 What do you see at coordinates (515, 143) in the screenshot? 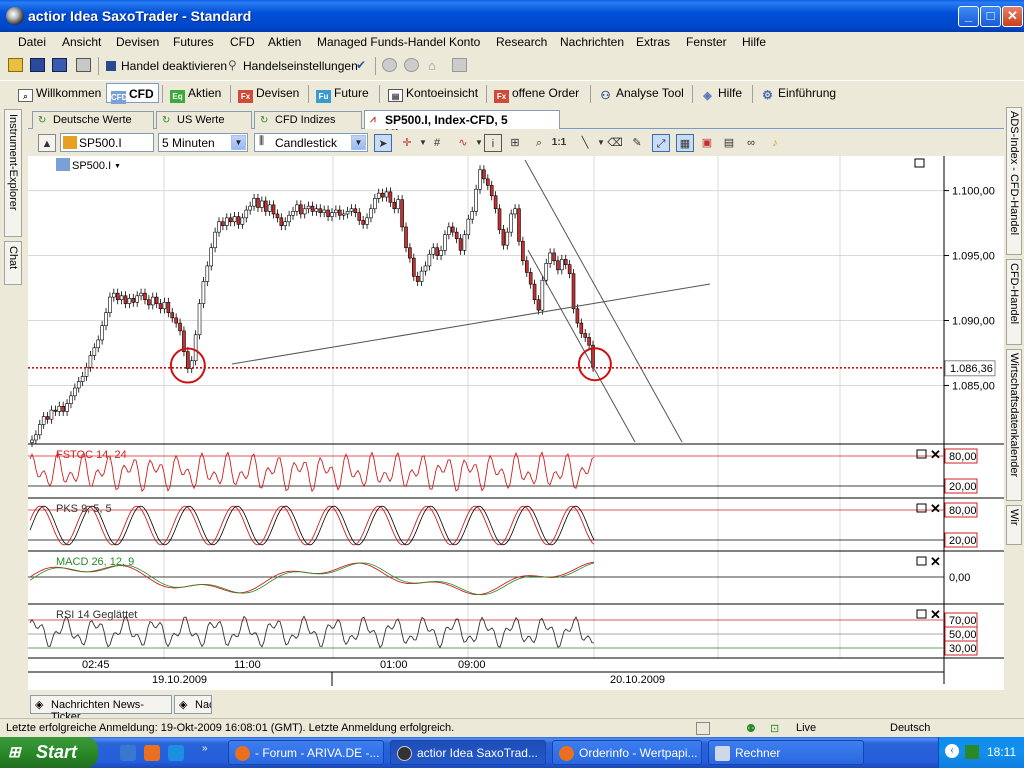
I see `add-chart-icon: ⊞` at bounding box center [515, 143].